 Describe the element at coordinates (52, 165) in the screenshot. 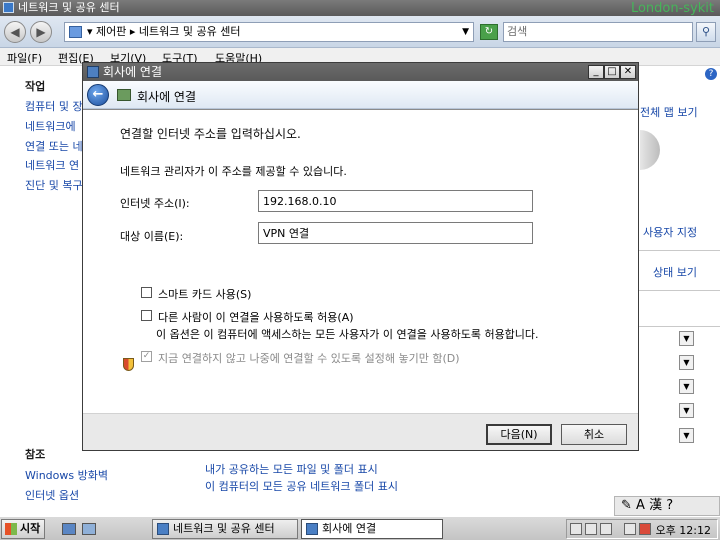

I see `task-link-manage-connections: 네트워크 연` at that location.